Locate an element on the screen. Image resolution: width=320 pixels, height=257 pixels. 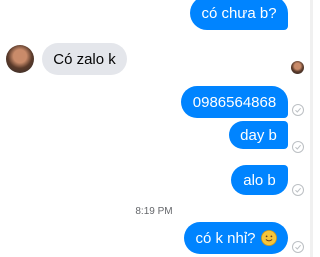
slightly-smiling-face-icon is located at coordinates (268, 238).